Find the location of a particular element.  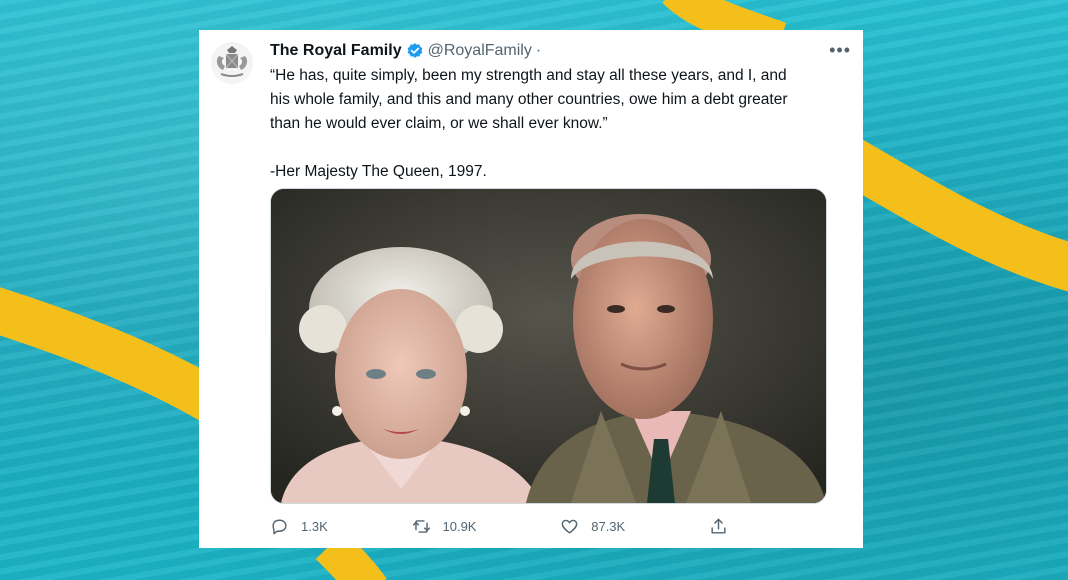

verified-badge-icon is located at coordinates (415, 51).